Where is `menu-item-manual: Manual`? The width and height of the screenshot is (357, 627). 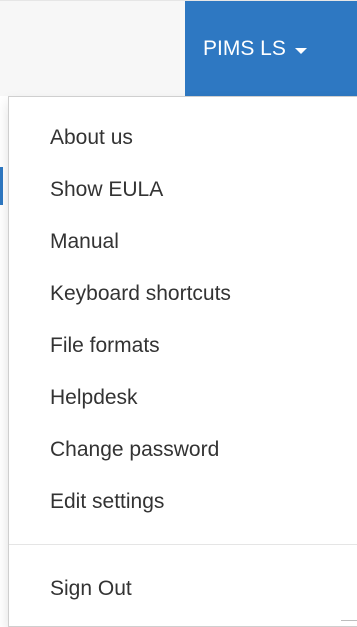
menu-item-manual: Manual is located at coordinates (183, 242).